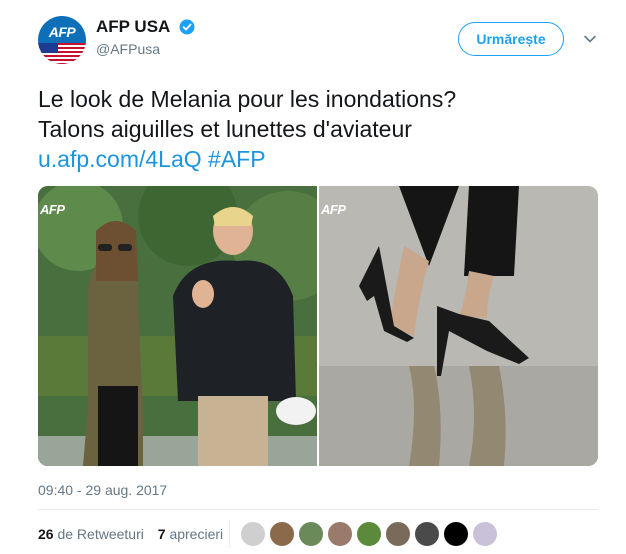  Describe the element at coordinates (196, 534) in the screenshot. I see `likes-label: aprecieri` at that location.